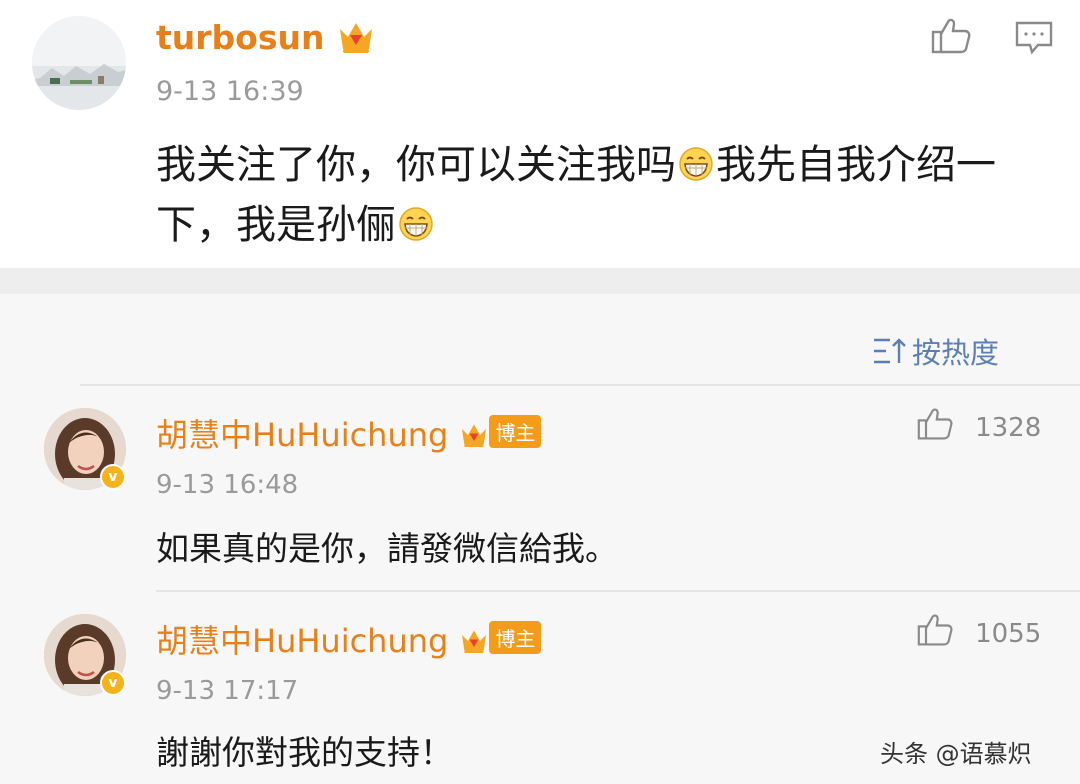  I want to click on sort-by-hot-button: 按热度, so click(935, 350).